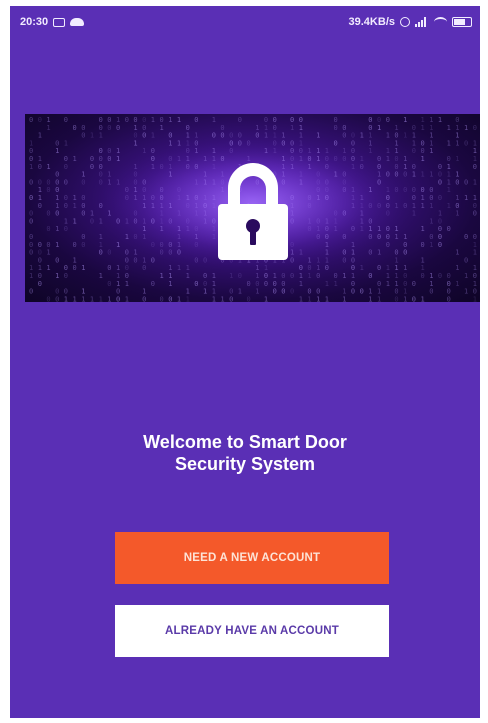 This screenshot has height=723, width=488. I want to click on signal-icon, so click(422, 22).